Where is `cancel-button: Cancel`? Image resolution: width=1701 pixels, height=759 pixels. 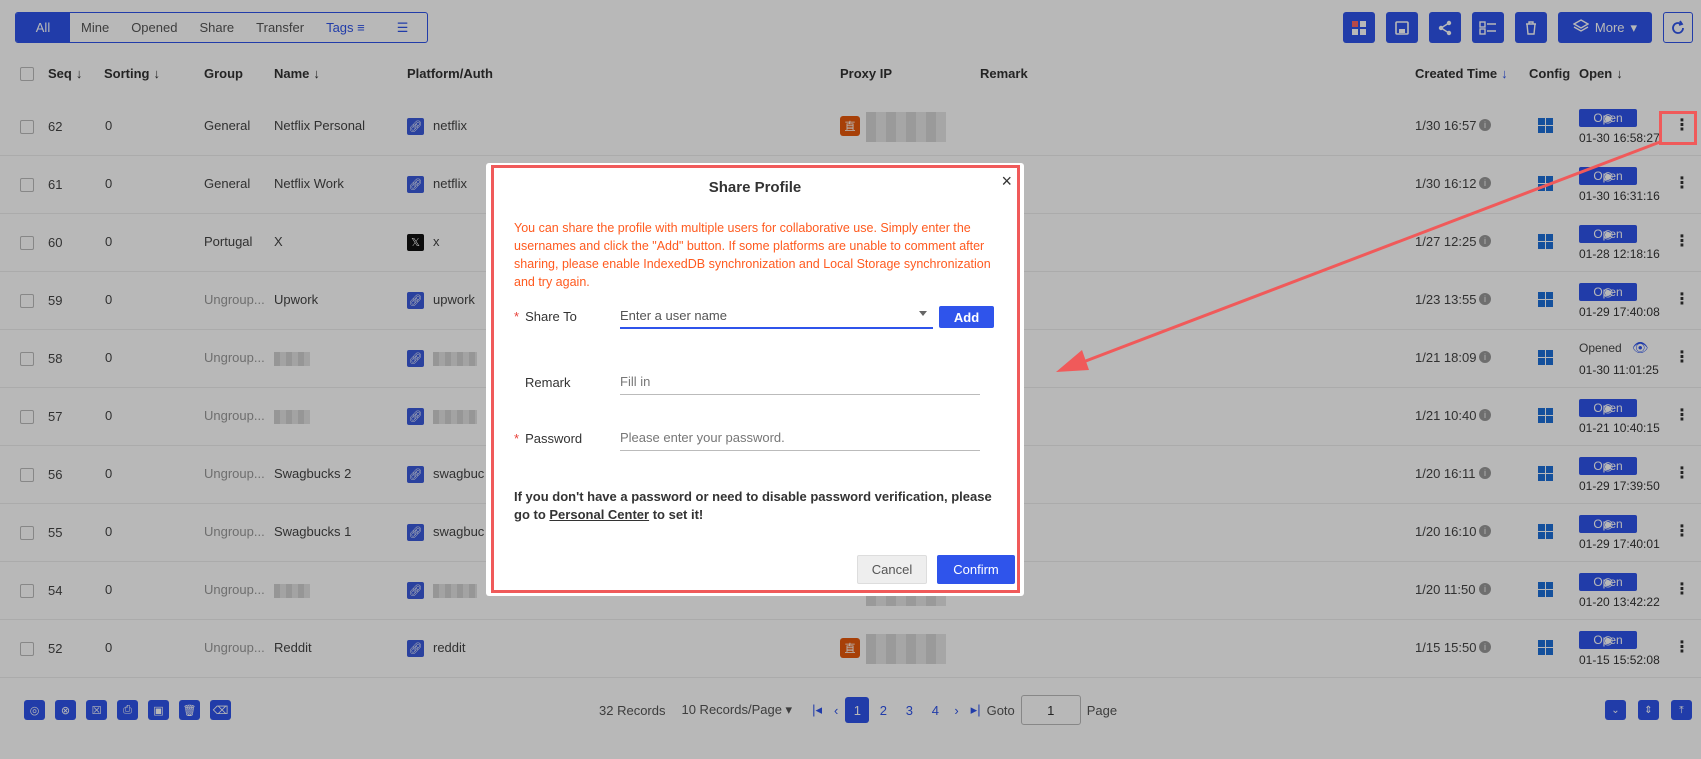
cancel-button: Cancel is located at coordinates (892, 569).